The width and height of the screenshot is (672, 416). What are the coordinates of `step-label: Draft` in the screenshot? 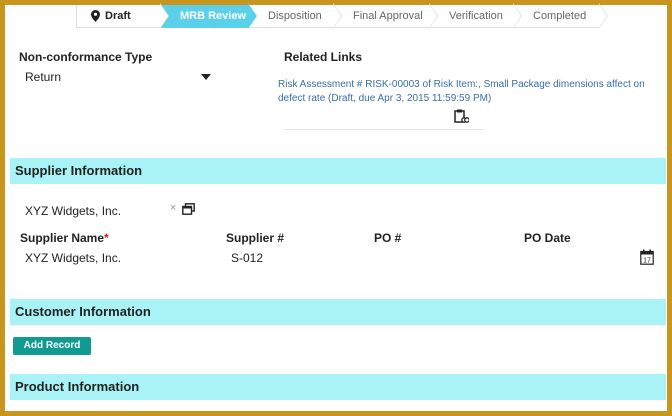 It's located at (118, 15).